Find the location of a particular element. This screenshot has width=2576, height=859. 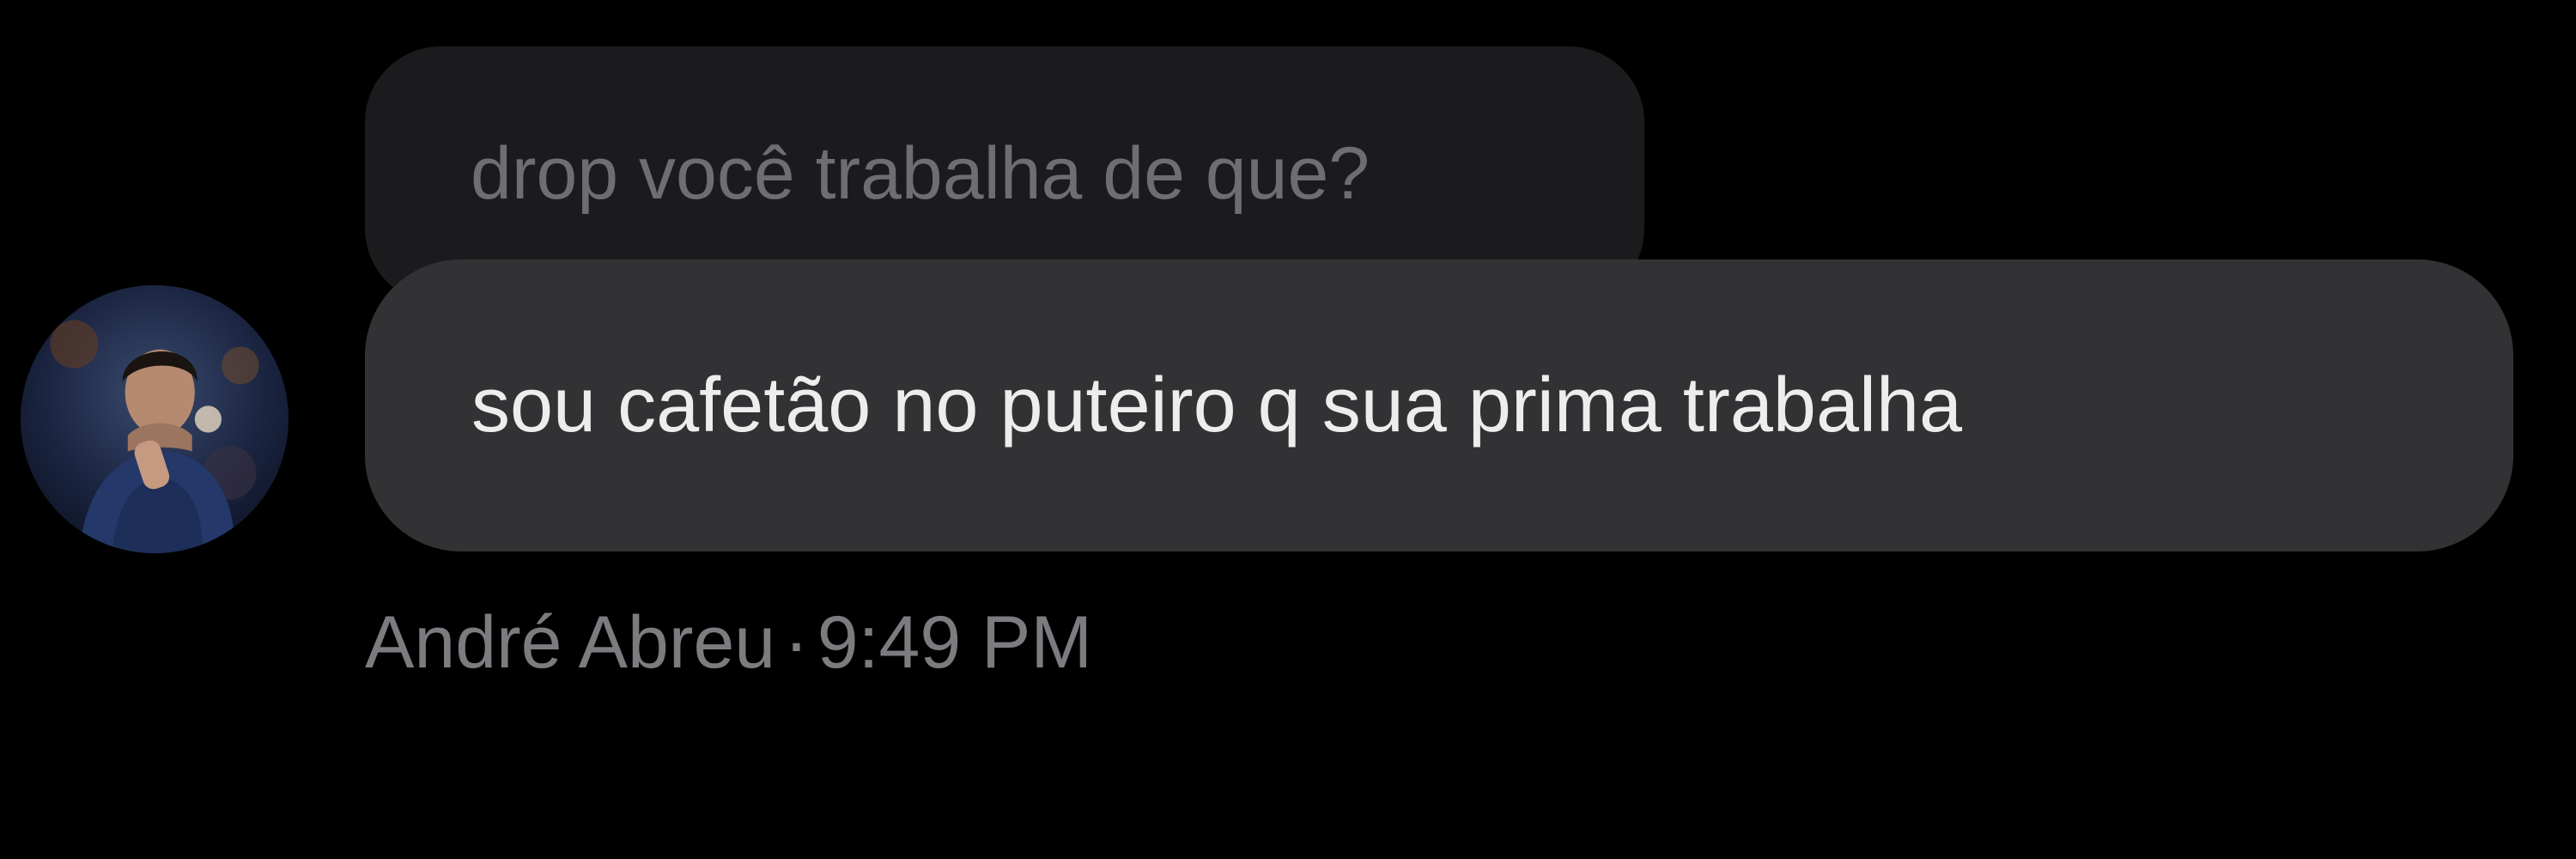

quoted-message-text: drop você trabalha de que? is located at coordinates (921, 174).